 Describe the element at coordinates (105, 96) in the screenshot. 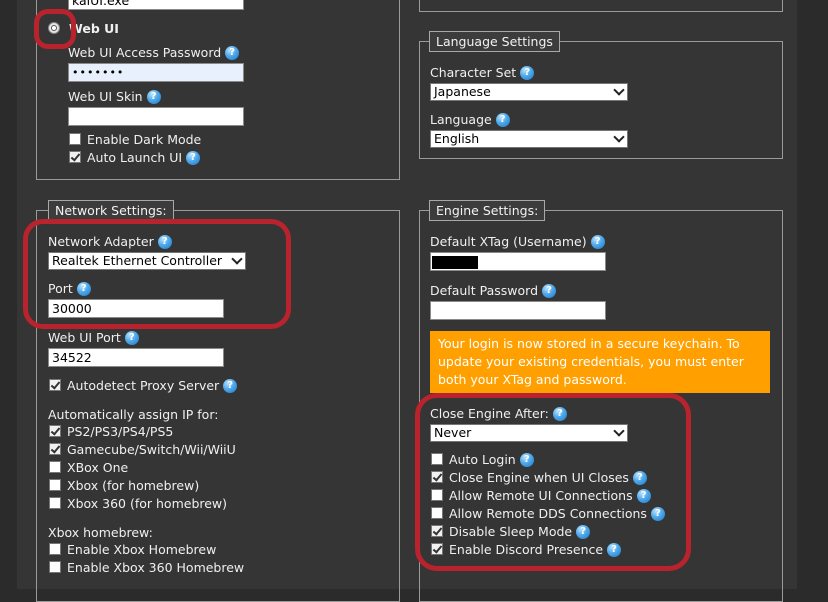

I see `webui-skin-label-text: Web UI Skin` at that location.